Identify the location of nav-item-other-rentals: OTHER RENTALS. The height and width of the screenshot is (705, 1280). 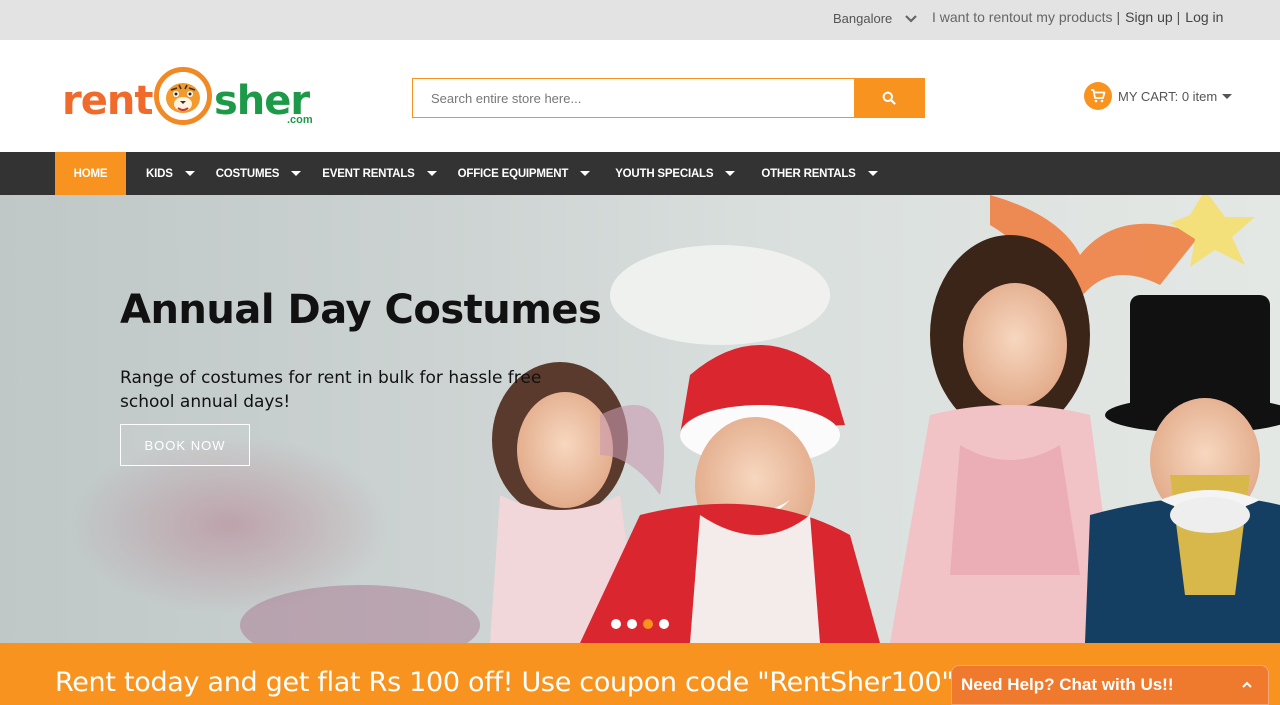
(819, 173).